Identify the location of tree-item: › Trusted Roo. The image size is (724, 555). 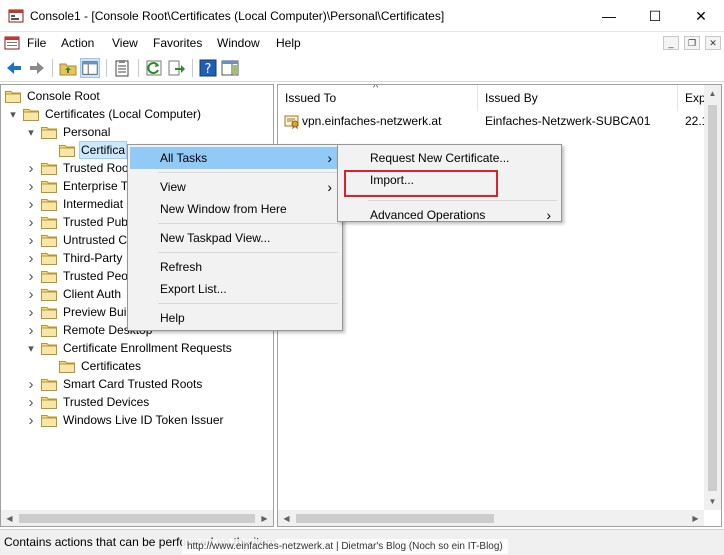
(78, 168).